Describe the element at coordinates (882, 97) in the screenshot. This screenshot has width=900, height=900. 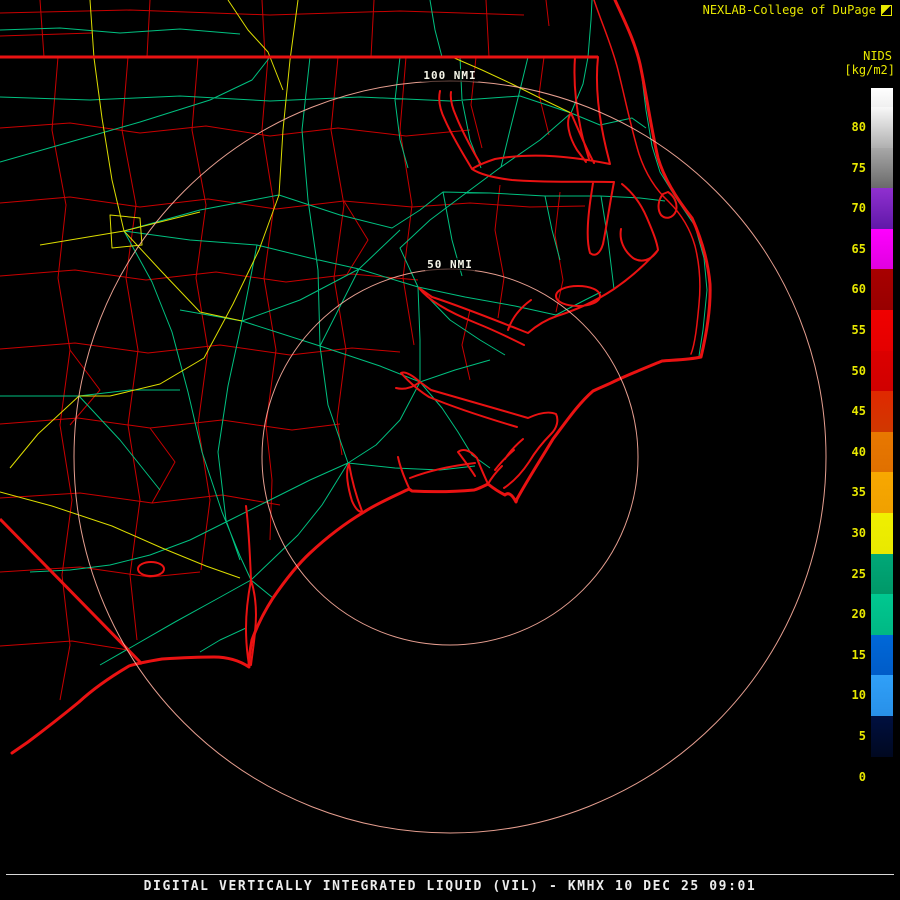
I see `colorbar-segment-cap` at that location.